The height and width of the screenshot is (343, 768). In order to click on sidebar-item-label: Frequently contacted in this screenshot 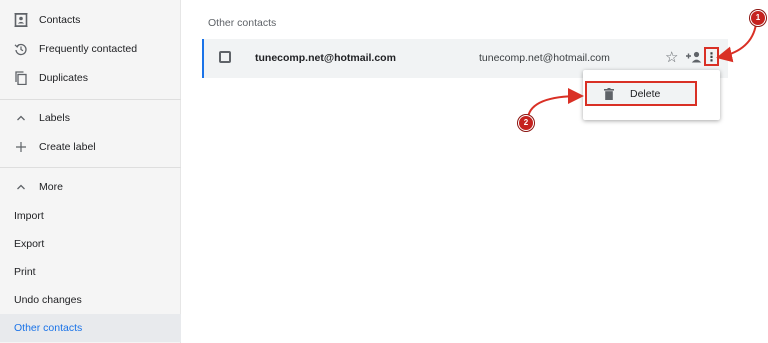, I will do `click(88, 49)`.